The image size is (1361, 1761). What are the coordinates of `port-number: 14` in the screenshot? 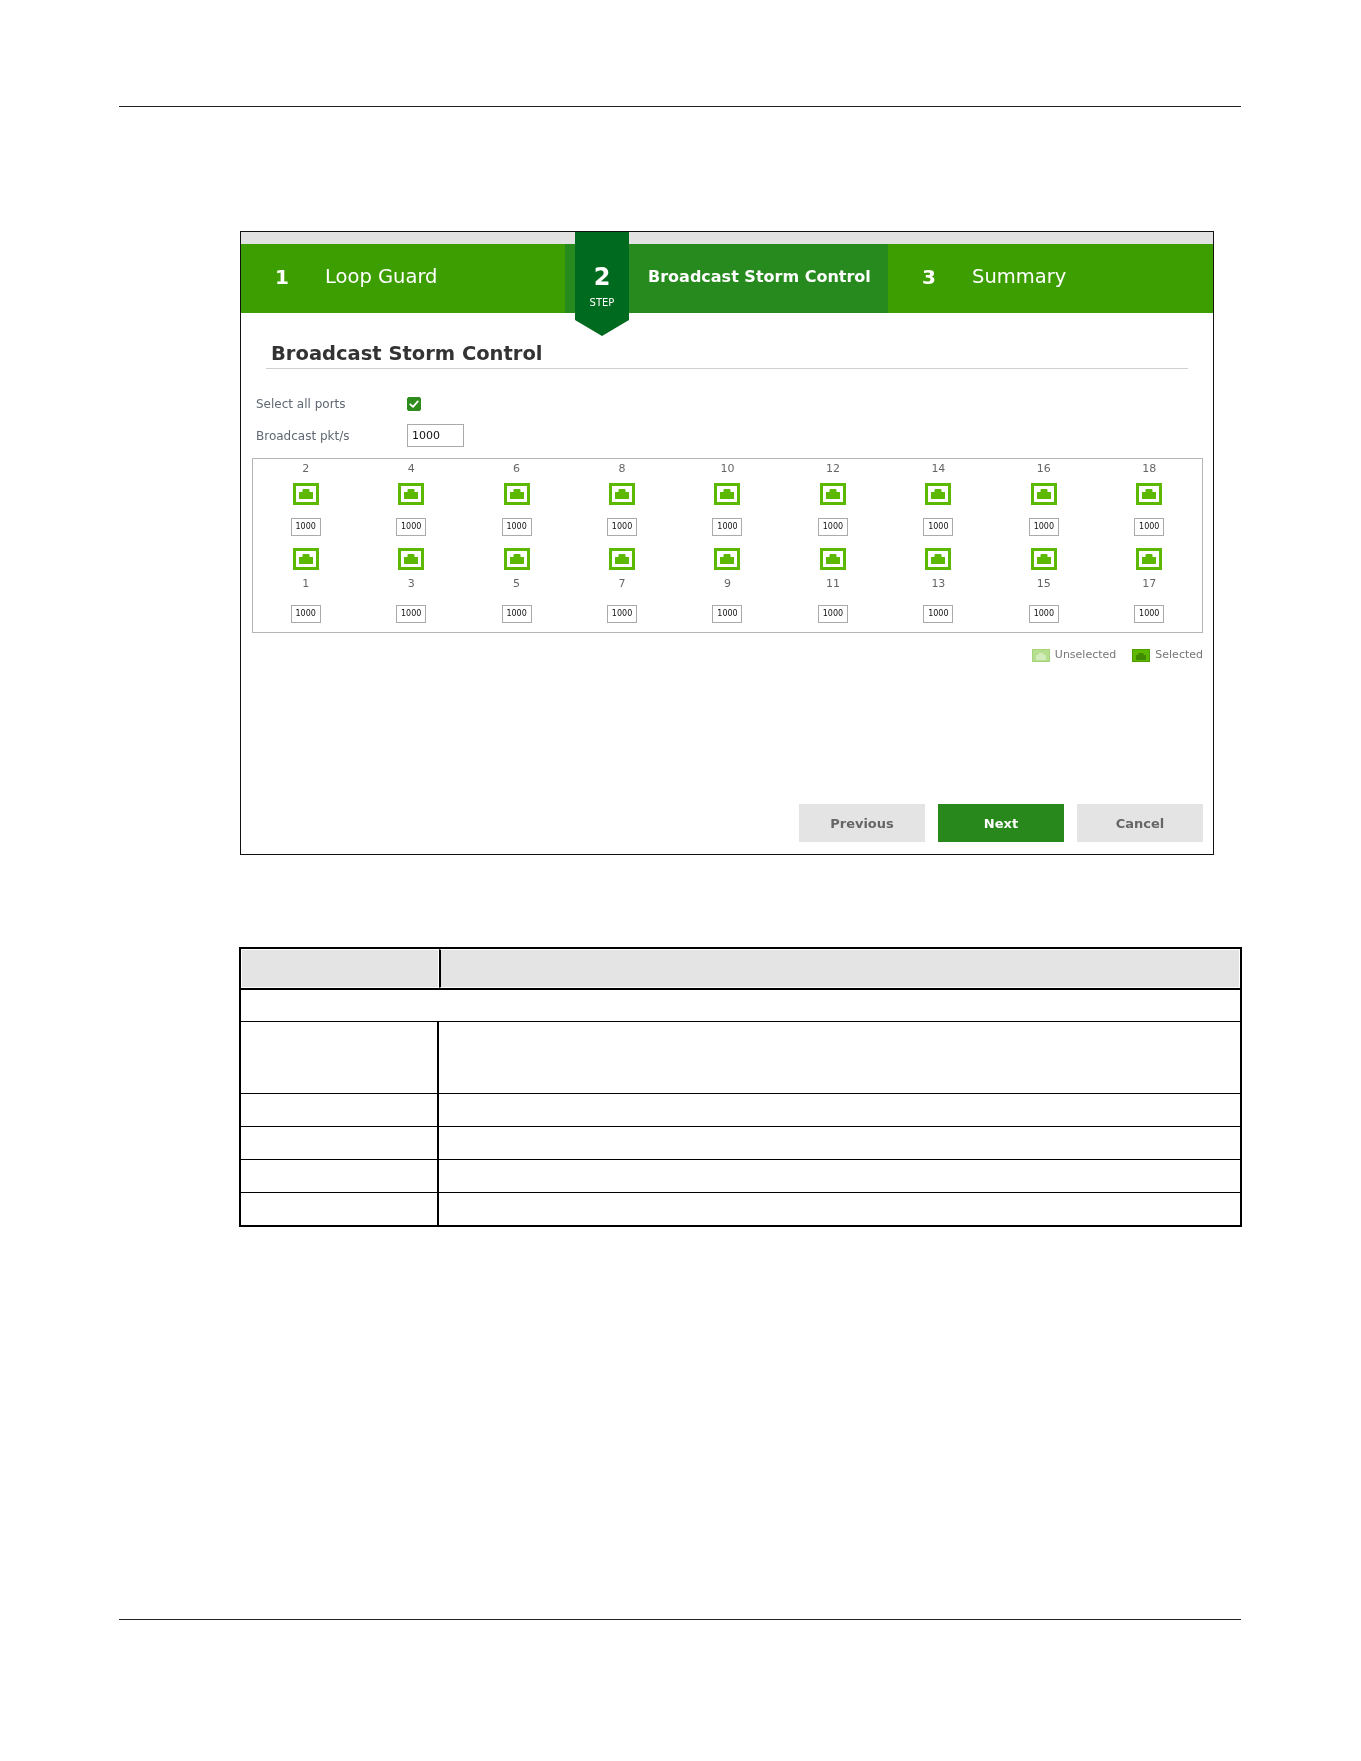 It's located at (938, 469).